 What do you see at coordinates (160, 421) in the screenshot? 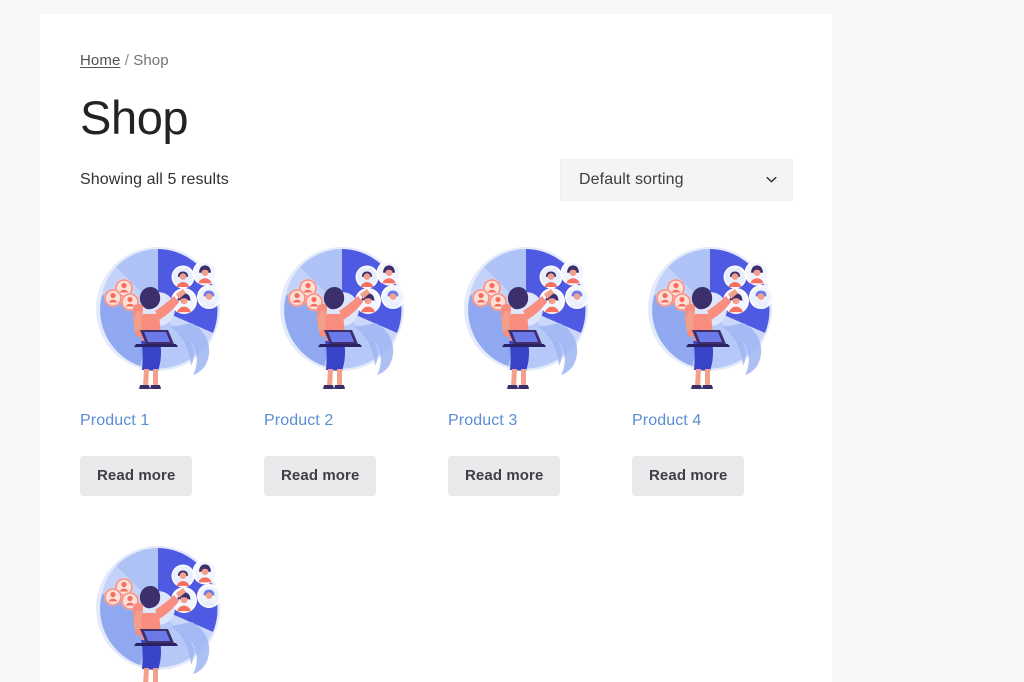
I see `product-title: Product 1` at bounding box center [160, 421].